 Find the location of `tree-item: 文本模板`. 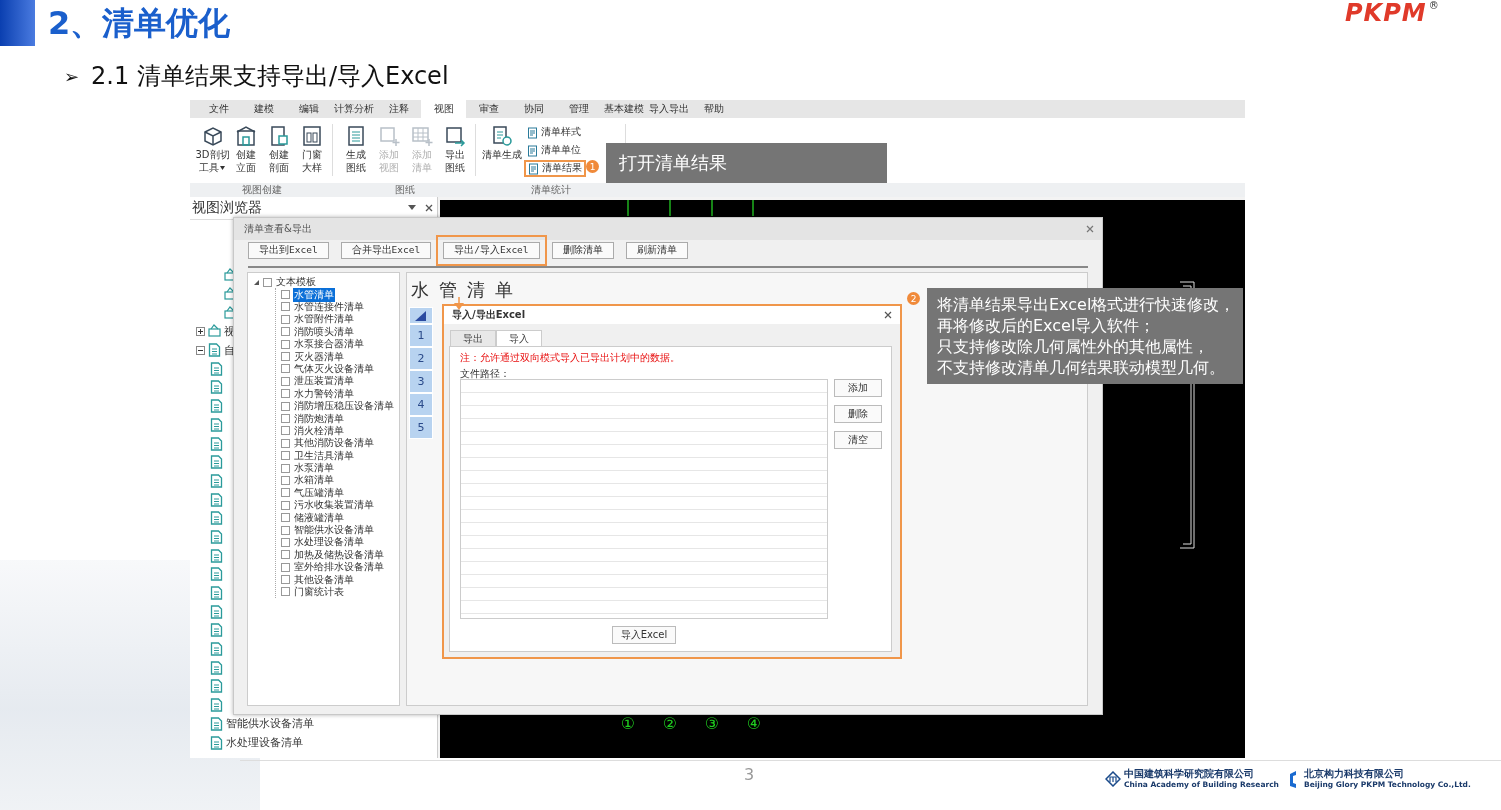

tree-item: 文本模板 is located at coordinates (296, 282).